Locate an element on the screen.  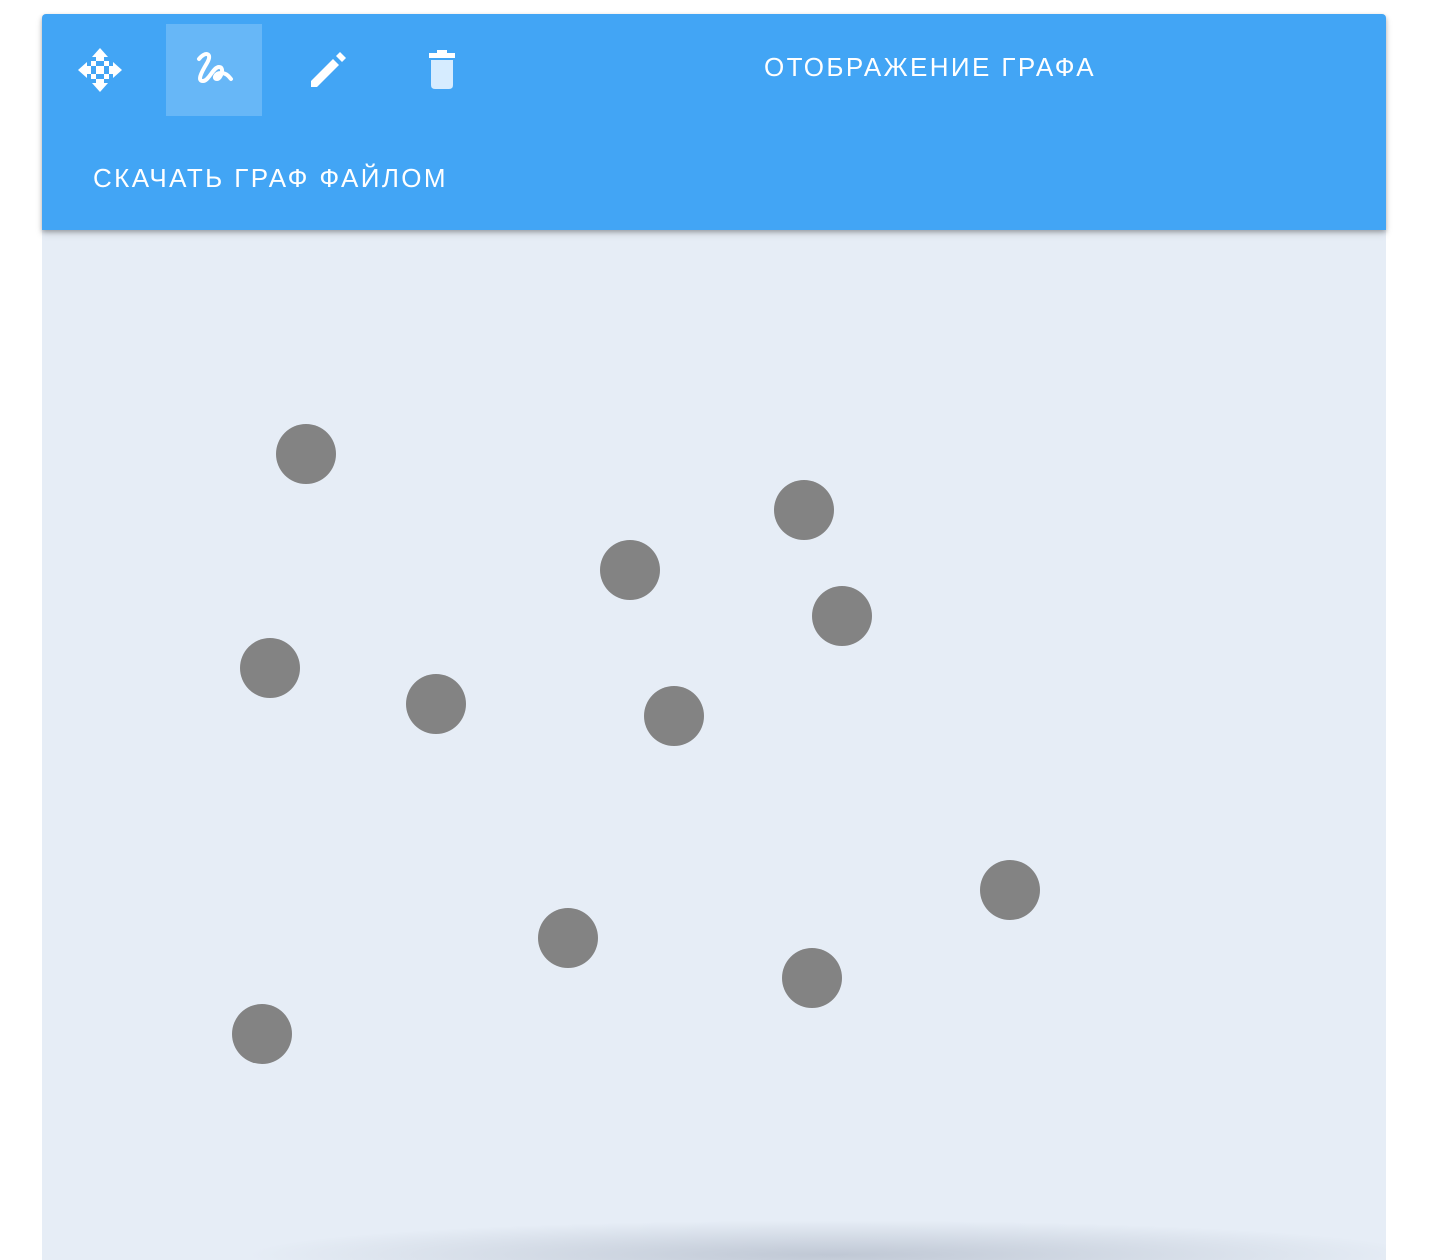
gesture-icon is located at coordinates (214, 70).